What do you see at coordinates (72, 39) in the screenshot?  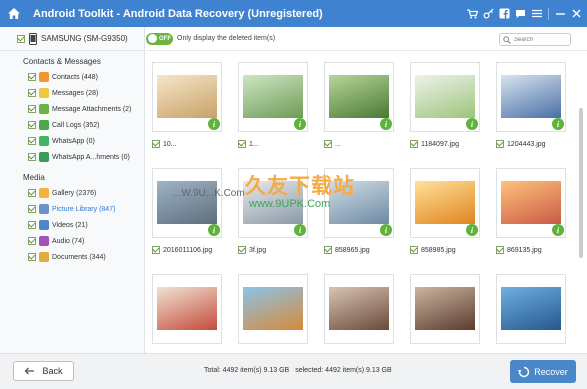 I see `device-row: SAMSUNG (SM-G9350)` at bounding box center [72, 39].